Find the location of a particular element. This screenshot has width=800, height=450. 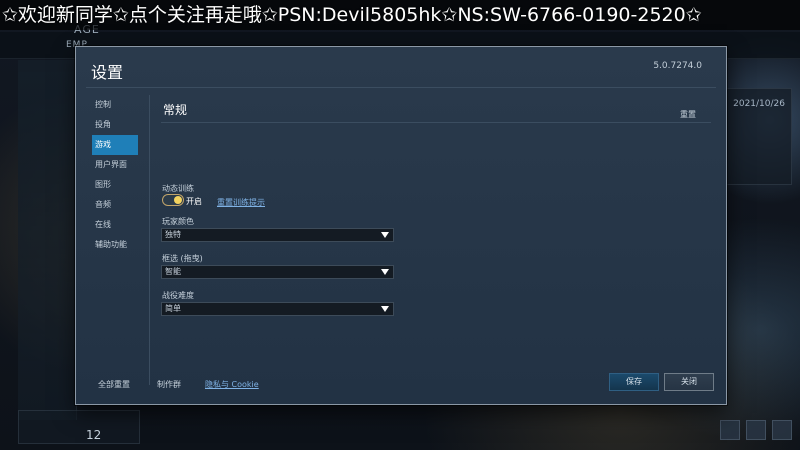

dialog-header: 设置 5.0.7274.0 is located at coordinates (401, 68).